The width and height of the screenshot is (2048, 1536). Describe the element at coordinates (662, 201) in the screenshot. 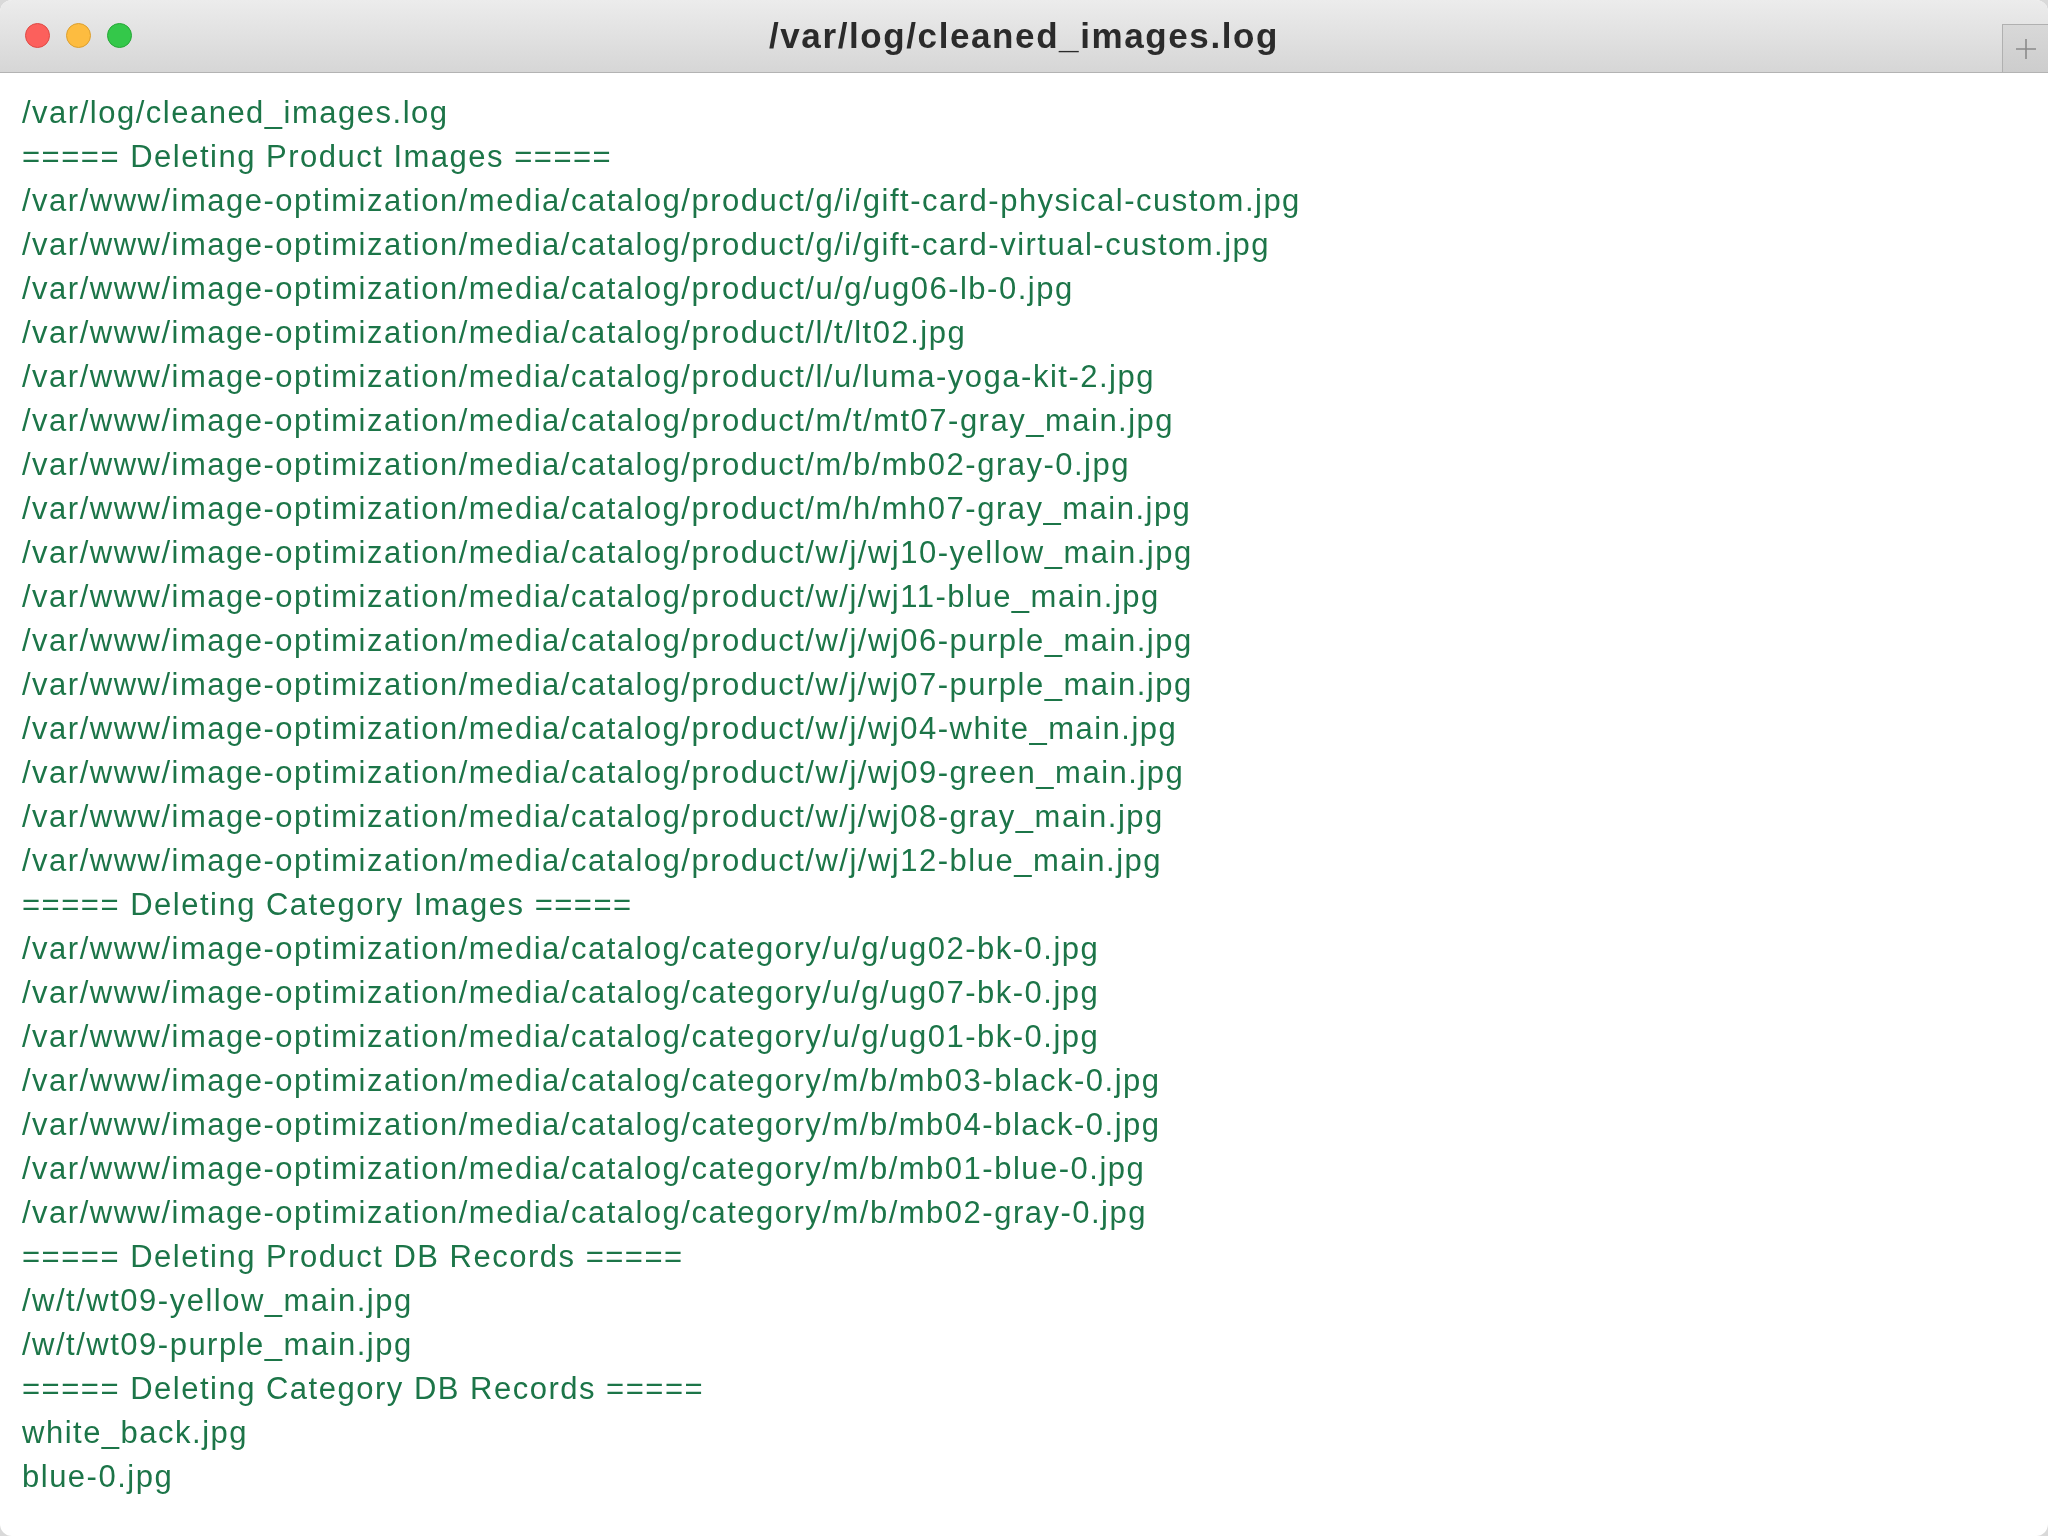

I see `log-line: /var/www/image-optimization/media/catalog/product/g/i/gift-card-physical-custom.jpg` at that location.